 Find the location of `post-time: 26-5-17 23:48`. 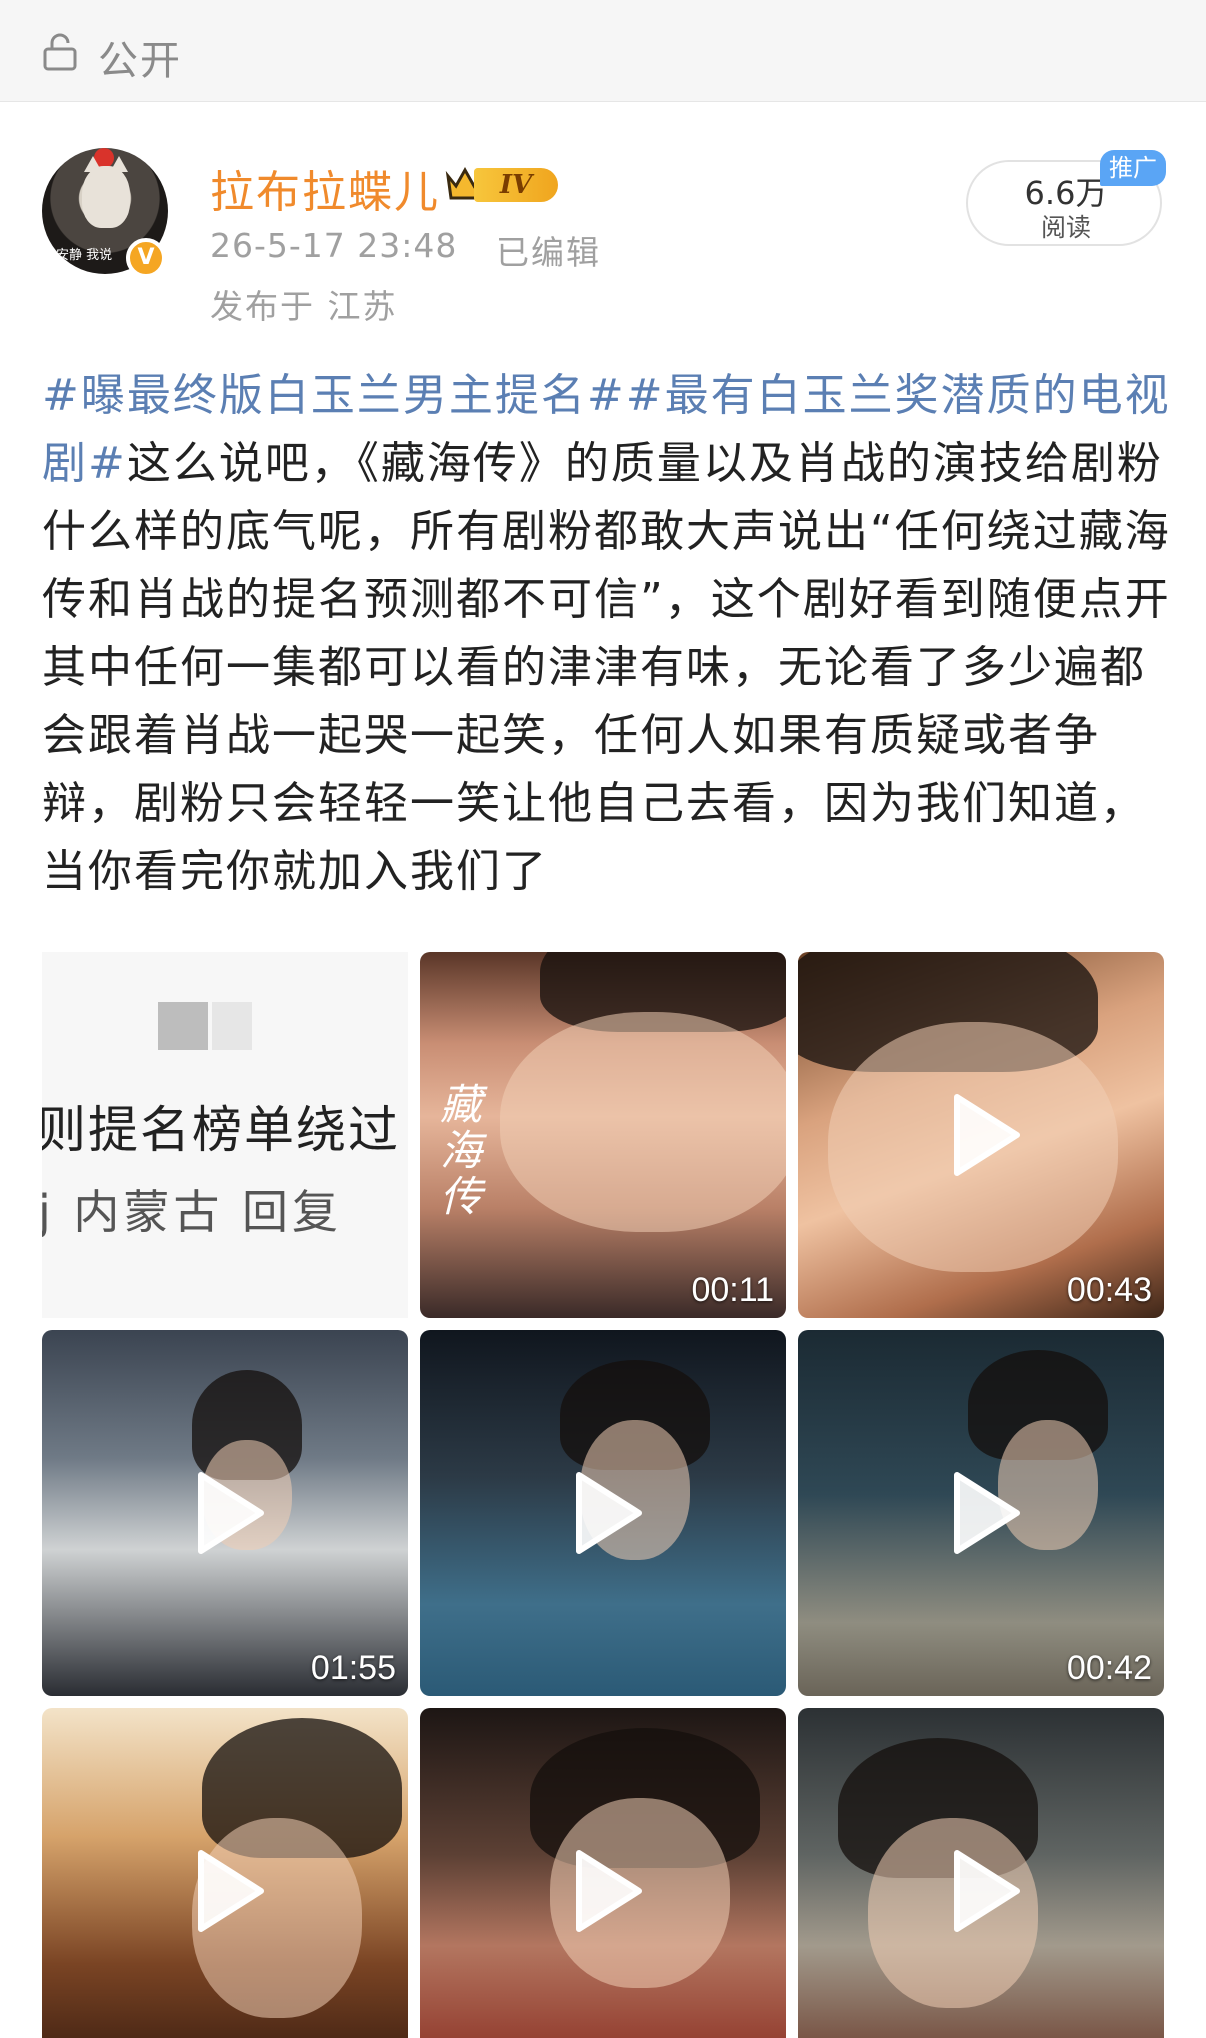

post-time: 26-5-17 23:48 is located at coordinates (334, 245).